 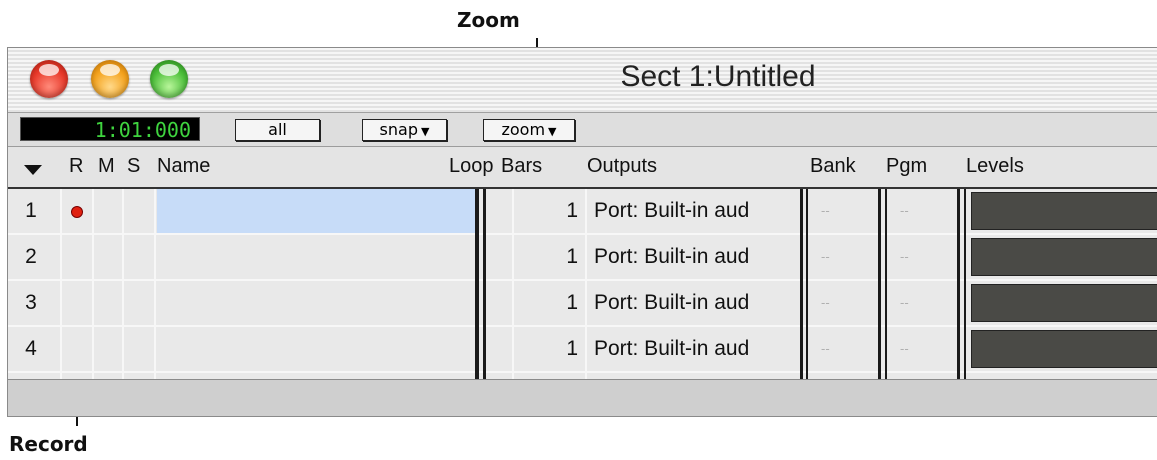 I want to click on track-number: 2, so click(x=31, y=256).